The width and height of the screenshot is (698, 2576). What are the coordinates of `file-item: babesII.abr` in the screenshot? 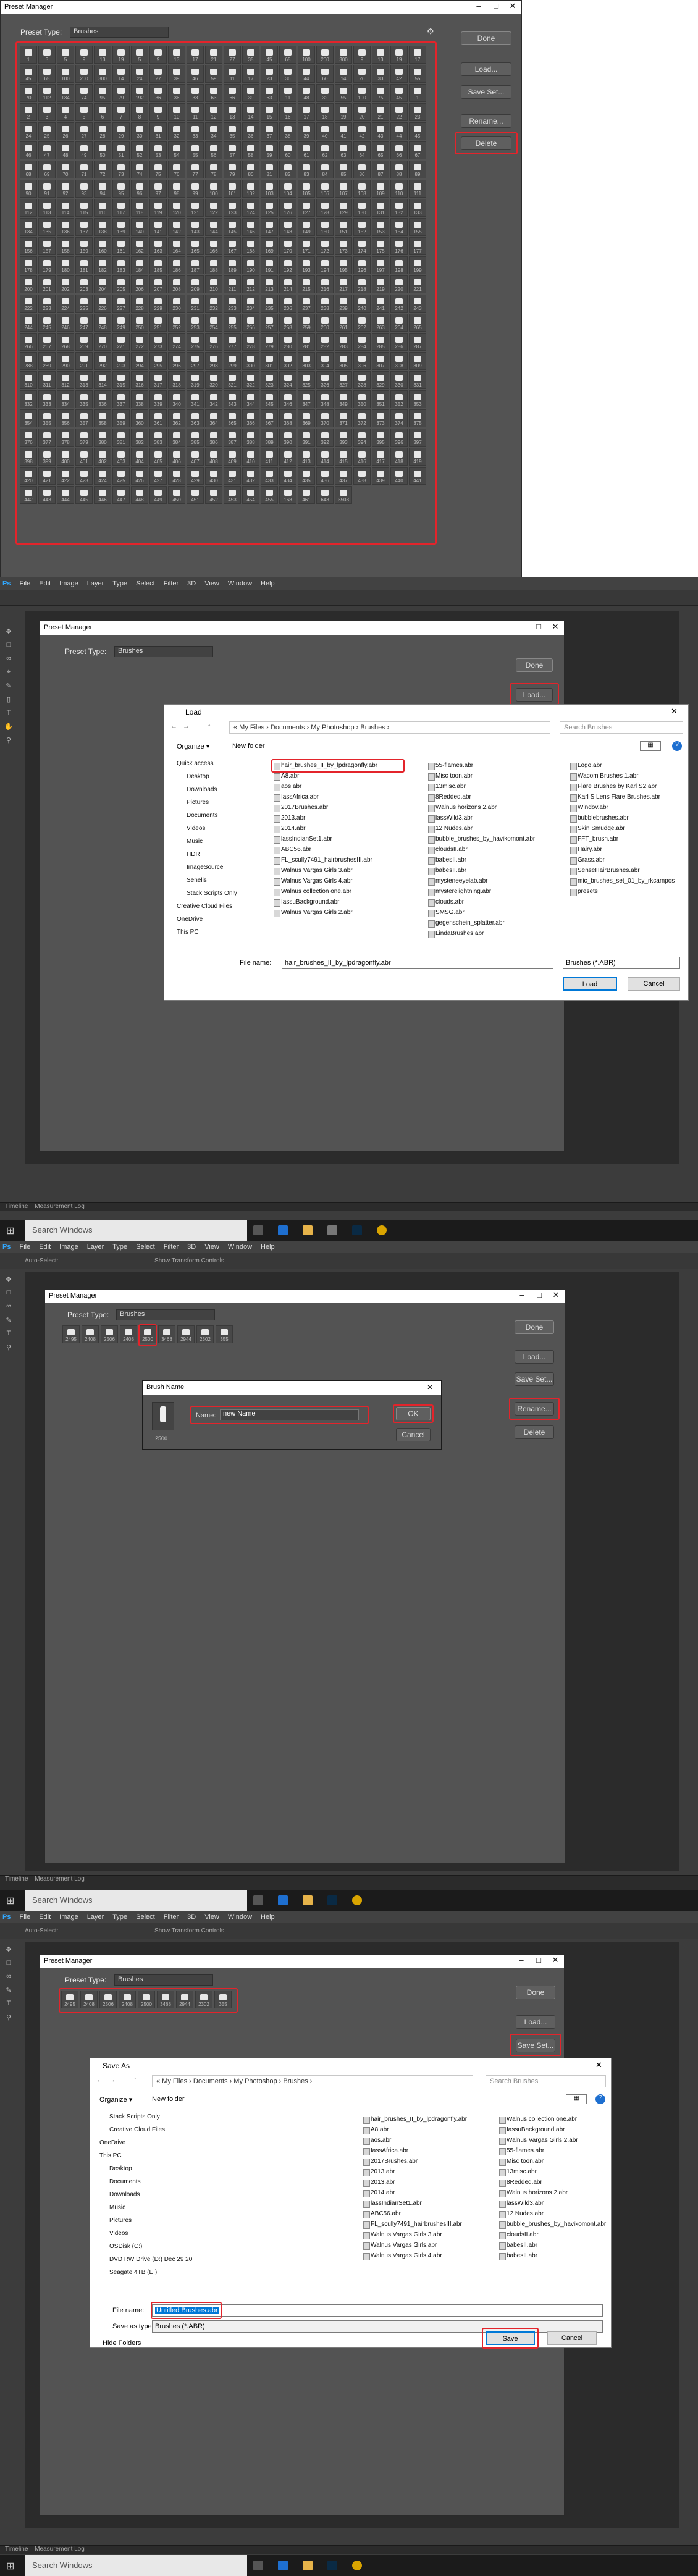 It's located at (495, 860).